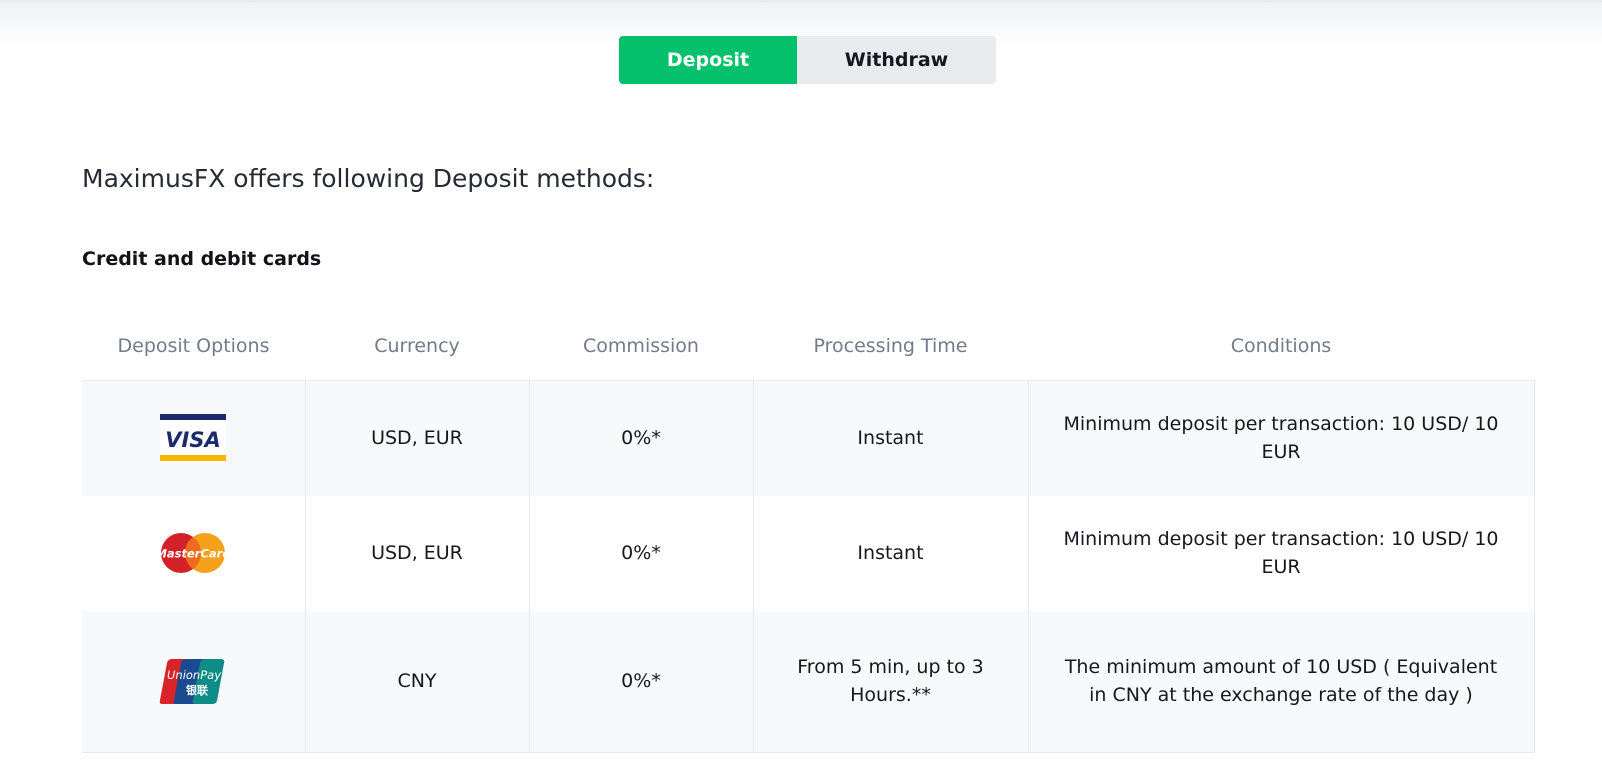 Image resolution: width=1602 pixels, height=765 pixels. I want to click on tab-deposit: Deposit, so click(708, 60).